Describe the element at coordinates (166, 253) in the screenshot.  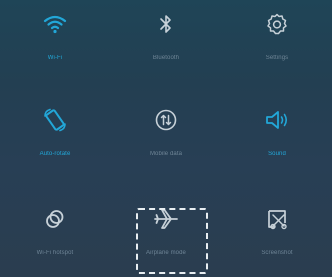
I see `tile-label: Airplane mode` at that location.